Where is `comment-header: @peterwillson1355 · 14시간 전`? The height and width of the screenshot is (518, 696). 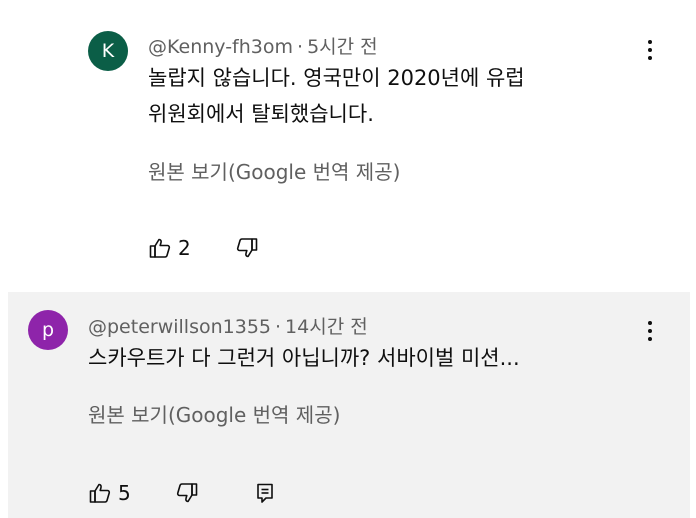
comment-header: @peterwillson1355 · 14시간 전 is located at coordinates (228, 325).